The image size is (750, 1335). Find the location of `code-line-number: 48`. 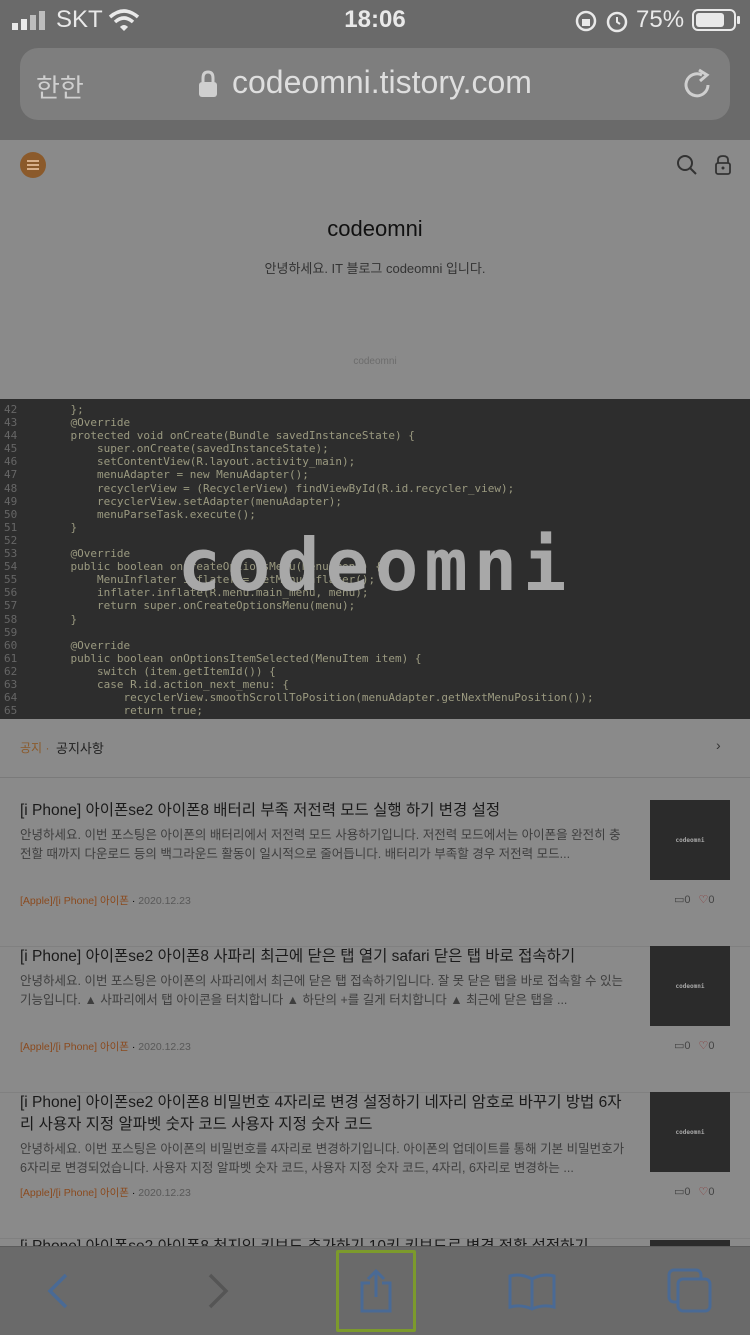

code-line-number: 48 is located at coordinates (11, 488).